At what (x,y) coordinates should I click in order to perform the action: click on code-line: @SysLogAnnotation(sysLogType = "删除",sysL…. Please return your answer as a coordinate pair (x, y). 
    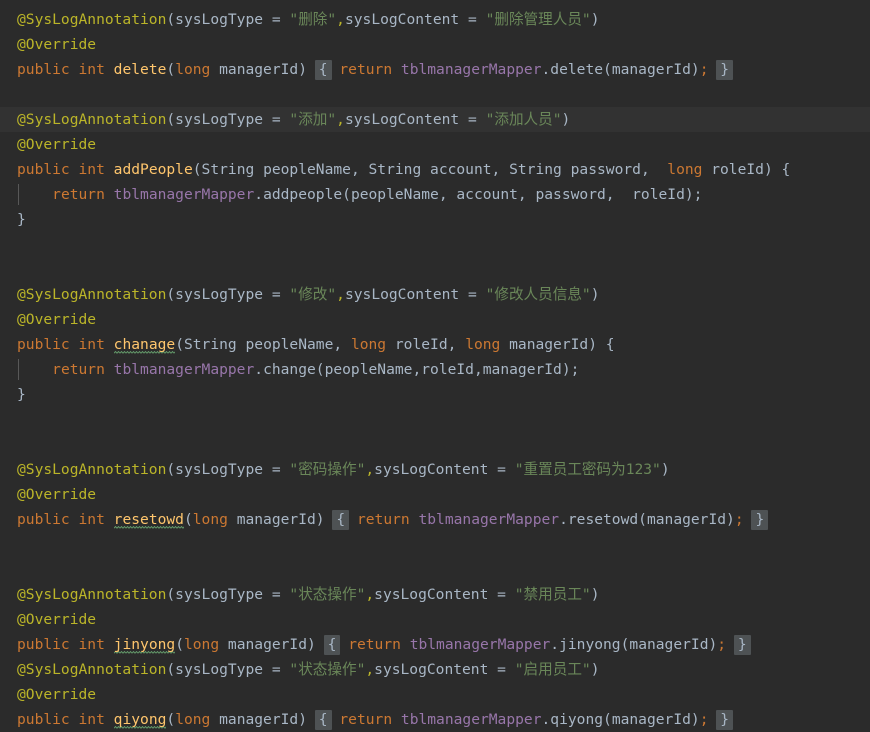
    Looking at the image, I should click on (435, 19).